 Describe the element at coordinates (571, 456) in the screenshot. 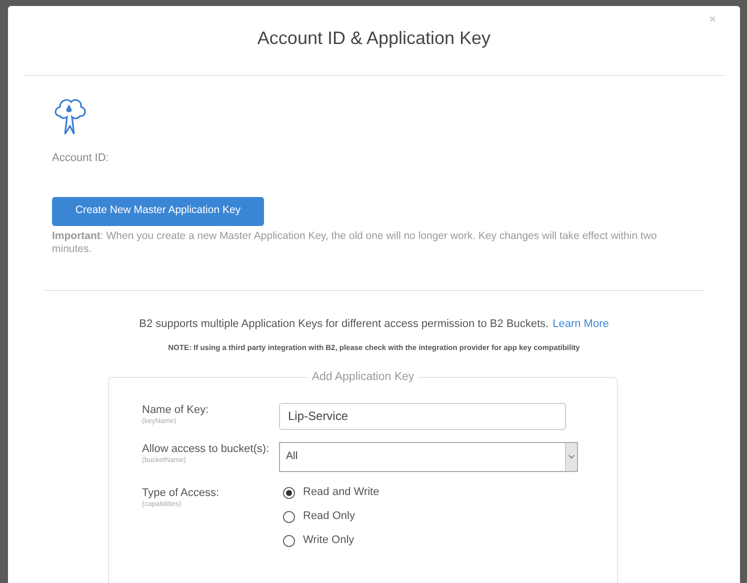

I see `chevron-down-icon` at that location.